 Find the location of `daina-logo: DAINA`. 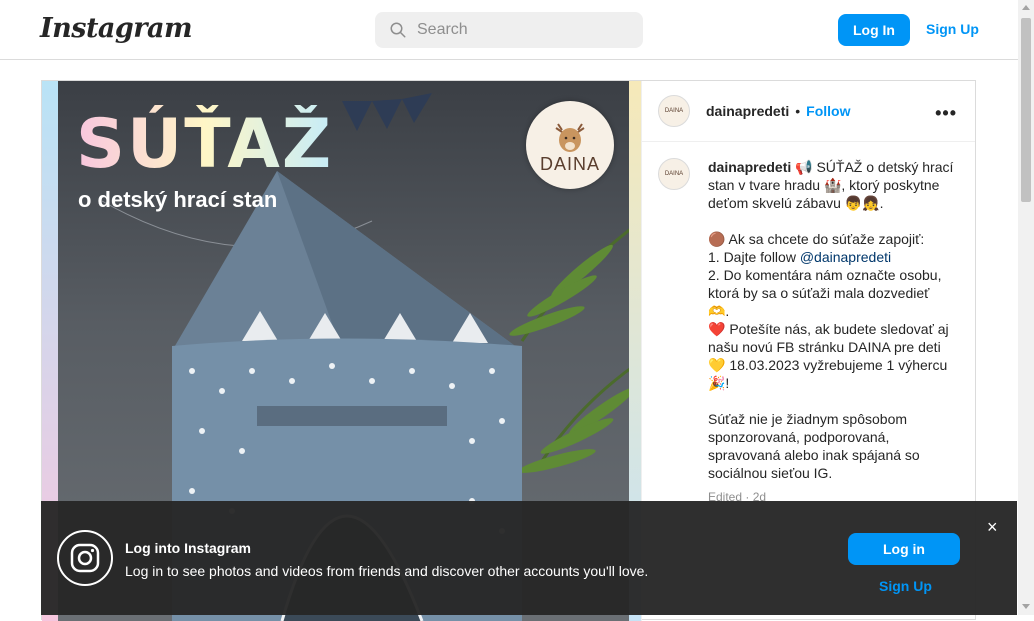

daina-logo: DAINA is located at coordinates (570, 145).